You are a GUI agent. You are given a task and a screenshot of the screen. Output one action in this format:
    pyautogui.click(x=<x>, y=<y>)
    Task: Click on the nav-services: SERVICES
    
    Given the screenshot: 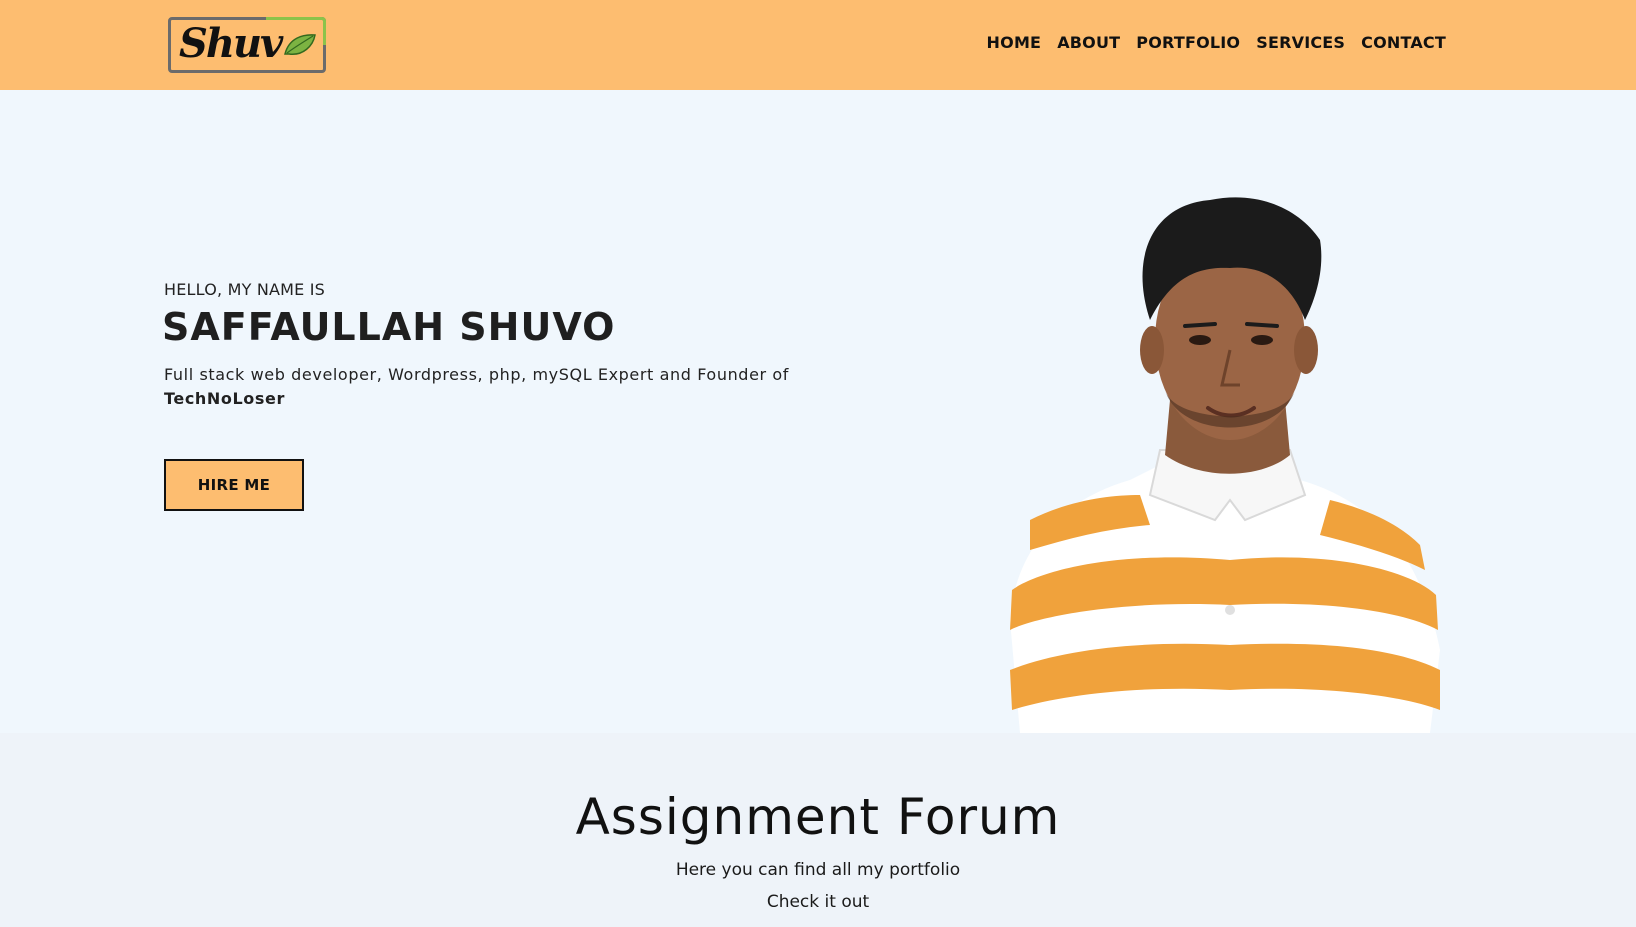 What is the action you would take?
    pyautogui.click(x=1300, y=42)
    